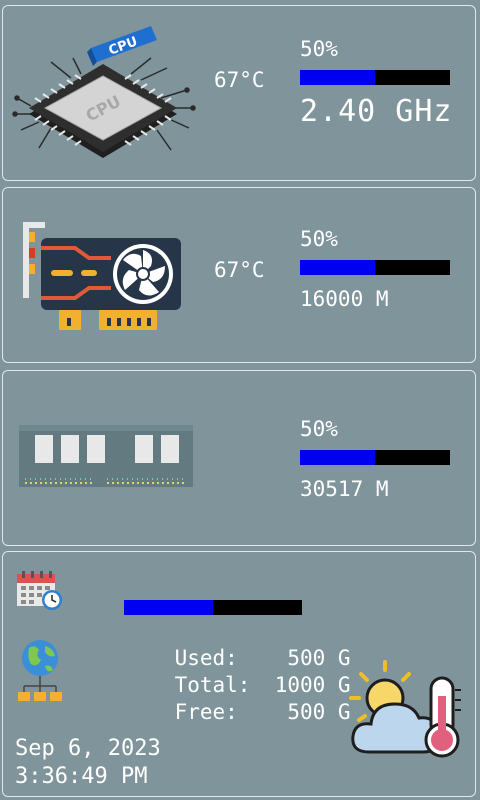 This screenshot has width=480, height=800. I want to click on ram-memory: 30517 M, so click(344, 489).